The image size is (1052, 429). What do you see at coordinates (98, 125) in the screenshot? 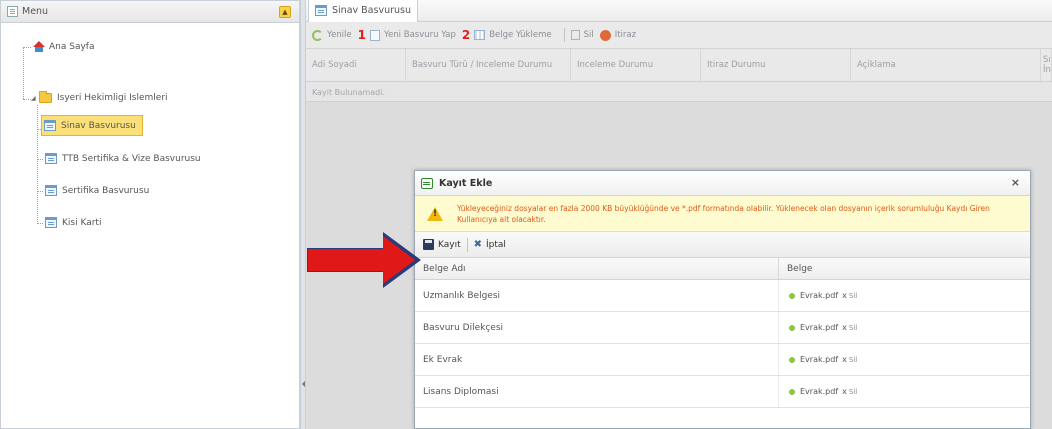
I see `menu-item-label: Sinav Basvurusu` at bounding box center [98, 125].